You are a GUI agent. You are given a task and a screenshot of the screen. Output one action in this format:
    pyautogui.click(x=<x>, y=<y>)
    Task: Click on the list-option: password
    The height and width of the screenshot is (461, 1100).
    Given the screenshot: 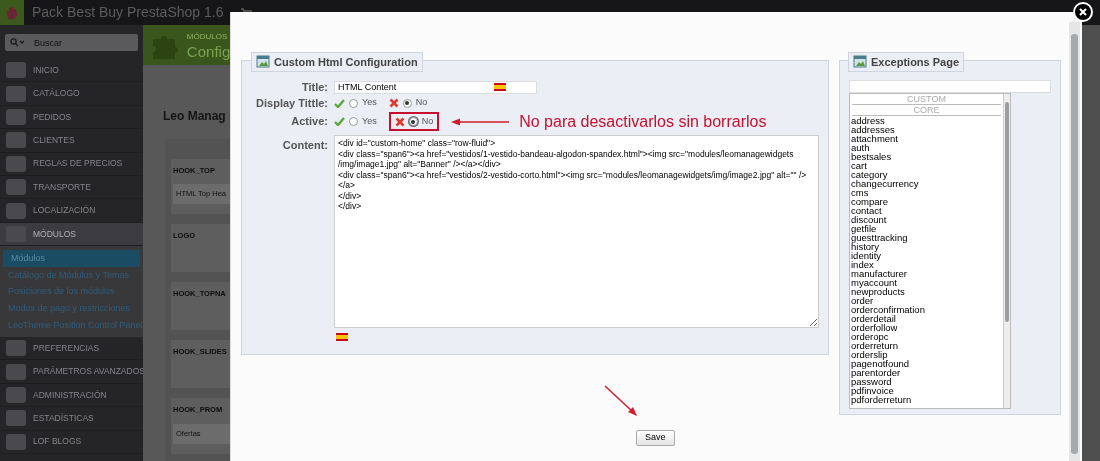 What is the action you would take?
    pyautogui.click(x=926, y=381)
    